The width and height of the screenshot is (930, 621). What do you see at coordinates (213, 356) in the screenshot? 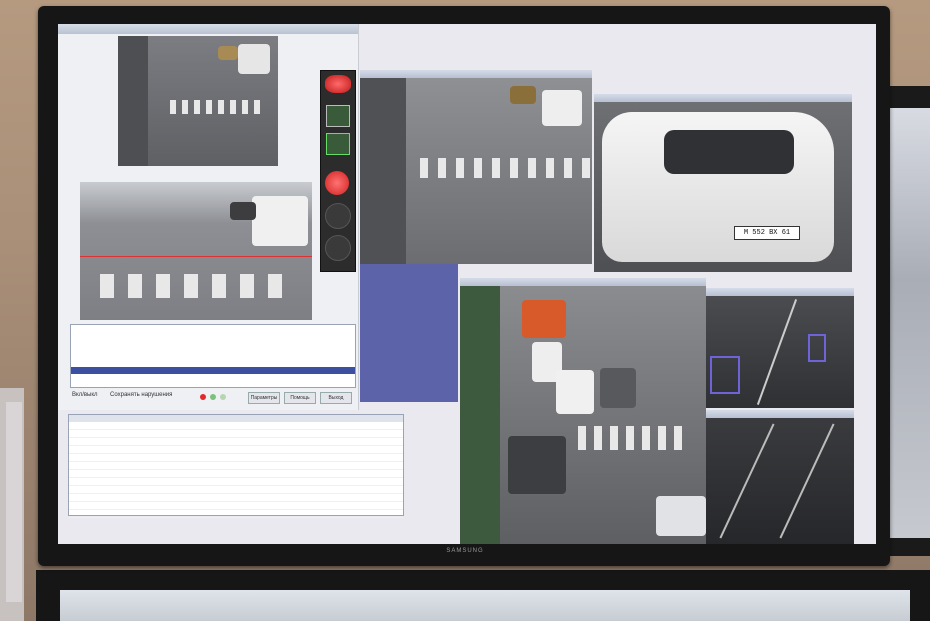
I see `event-log-list` at bounding box center [213, 356].